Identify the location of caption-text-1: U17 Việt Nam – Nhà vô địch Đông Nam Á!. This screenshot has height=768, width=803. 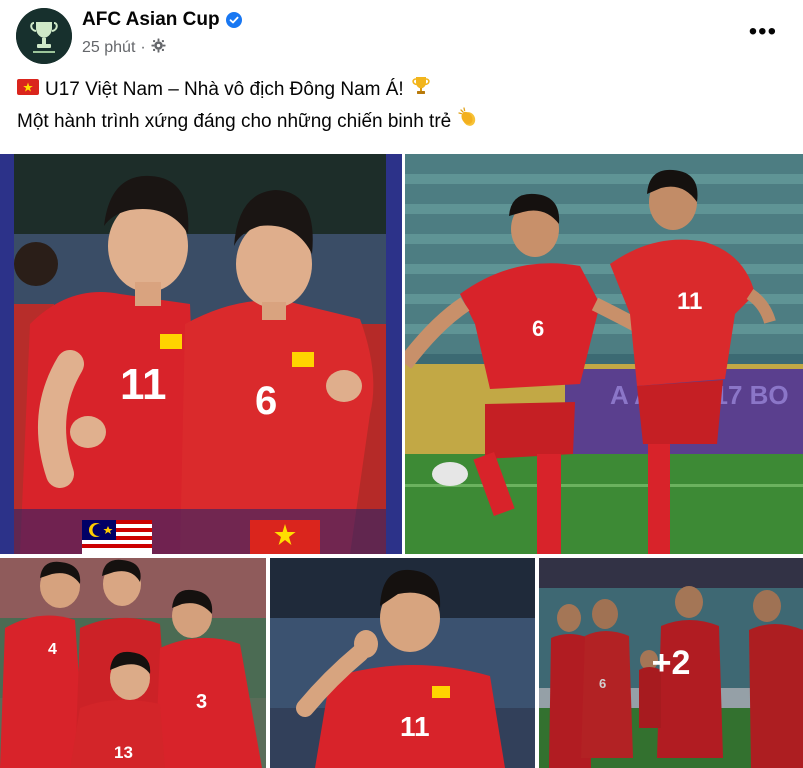
(224, 89).